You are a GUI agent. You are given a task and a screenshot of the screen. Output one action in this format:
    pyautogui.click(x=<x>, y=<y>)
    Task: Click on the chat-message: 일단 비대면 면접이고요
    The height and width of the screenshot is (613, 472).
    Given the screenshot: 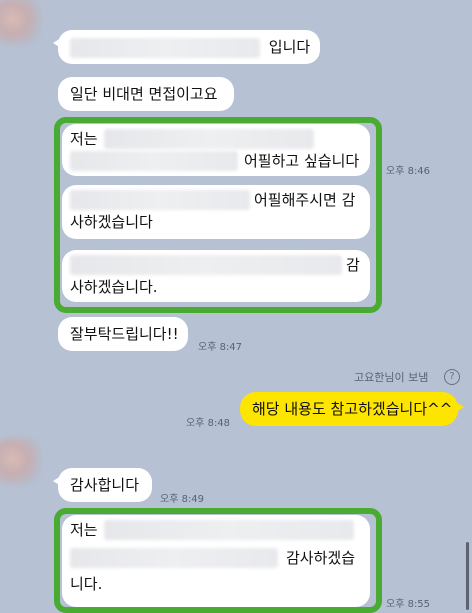 What is the action you would take?
    pyautogui.click(x=146, y=94)
    